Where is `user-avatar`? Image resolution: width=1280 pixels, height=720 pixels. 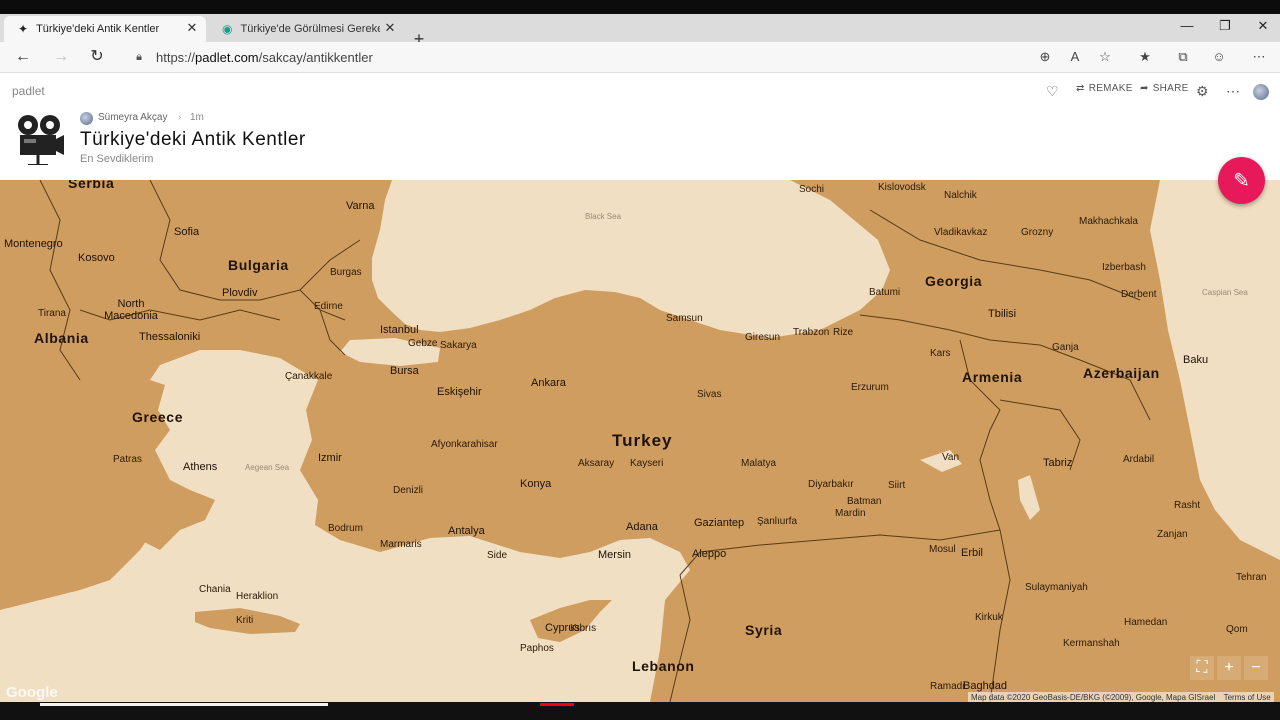 user-avatar is located at coordinates (1261, 92).